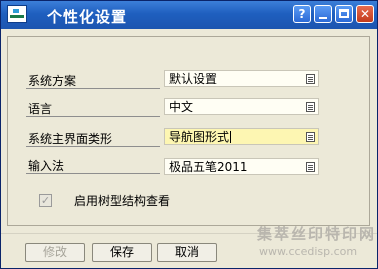  What do you see at coordinates (317, 234) in the screenshot?
I see `watermark-title: 集萃丝印特印网` at bounding box center [317, 234].